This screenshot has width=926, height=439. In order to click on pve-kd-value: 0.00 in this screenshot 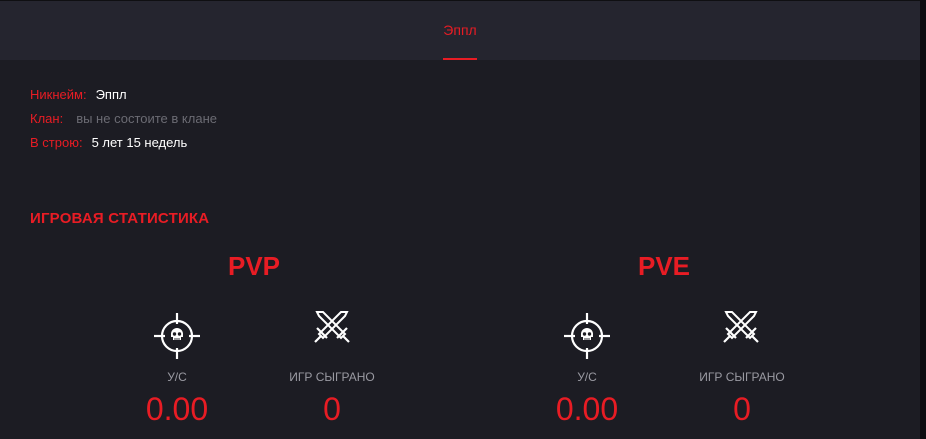, I will do `click(587, 409)`.